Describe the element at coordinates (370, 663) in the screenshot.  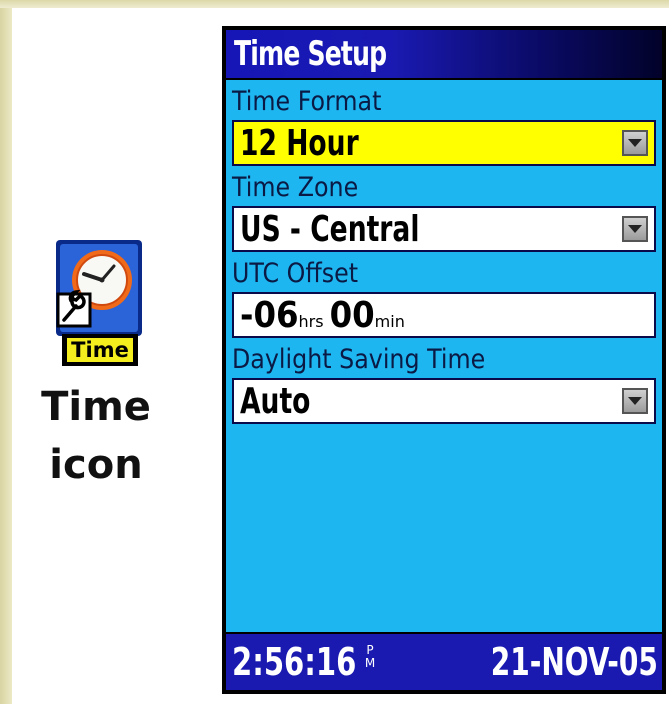
I see `ampm-bottom: M` at that location.